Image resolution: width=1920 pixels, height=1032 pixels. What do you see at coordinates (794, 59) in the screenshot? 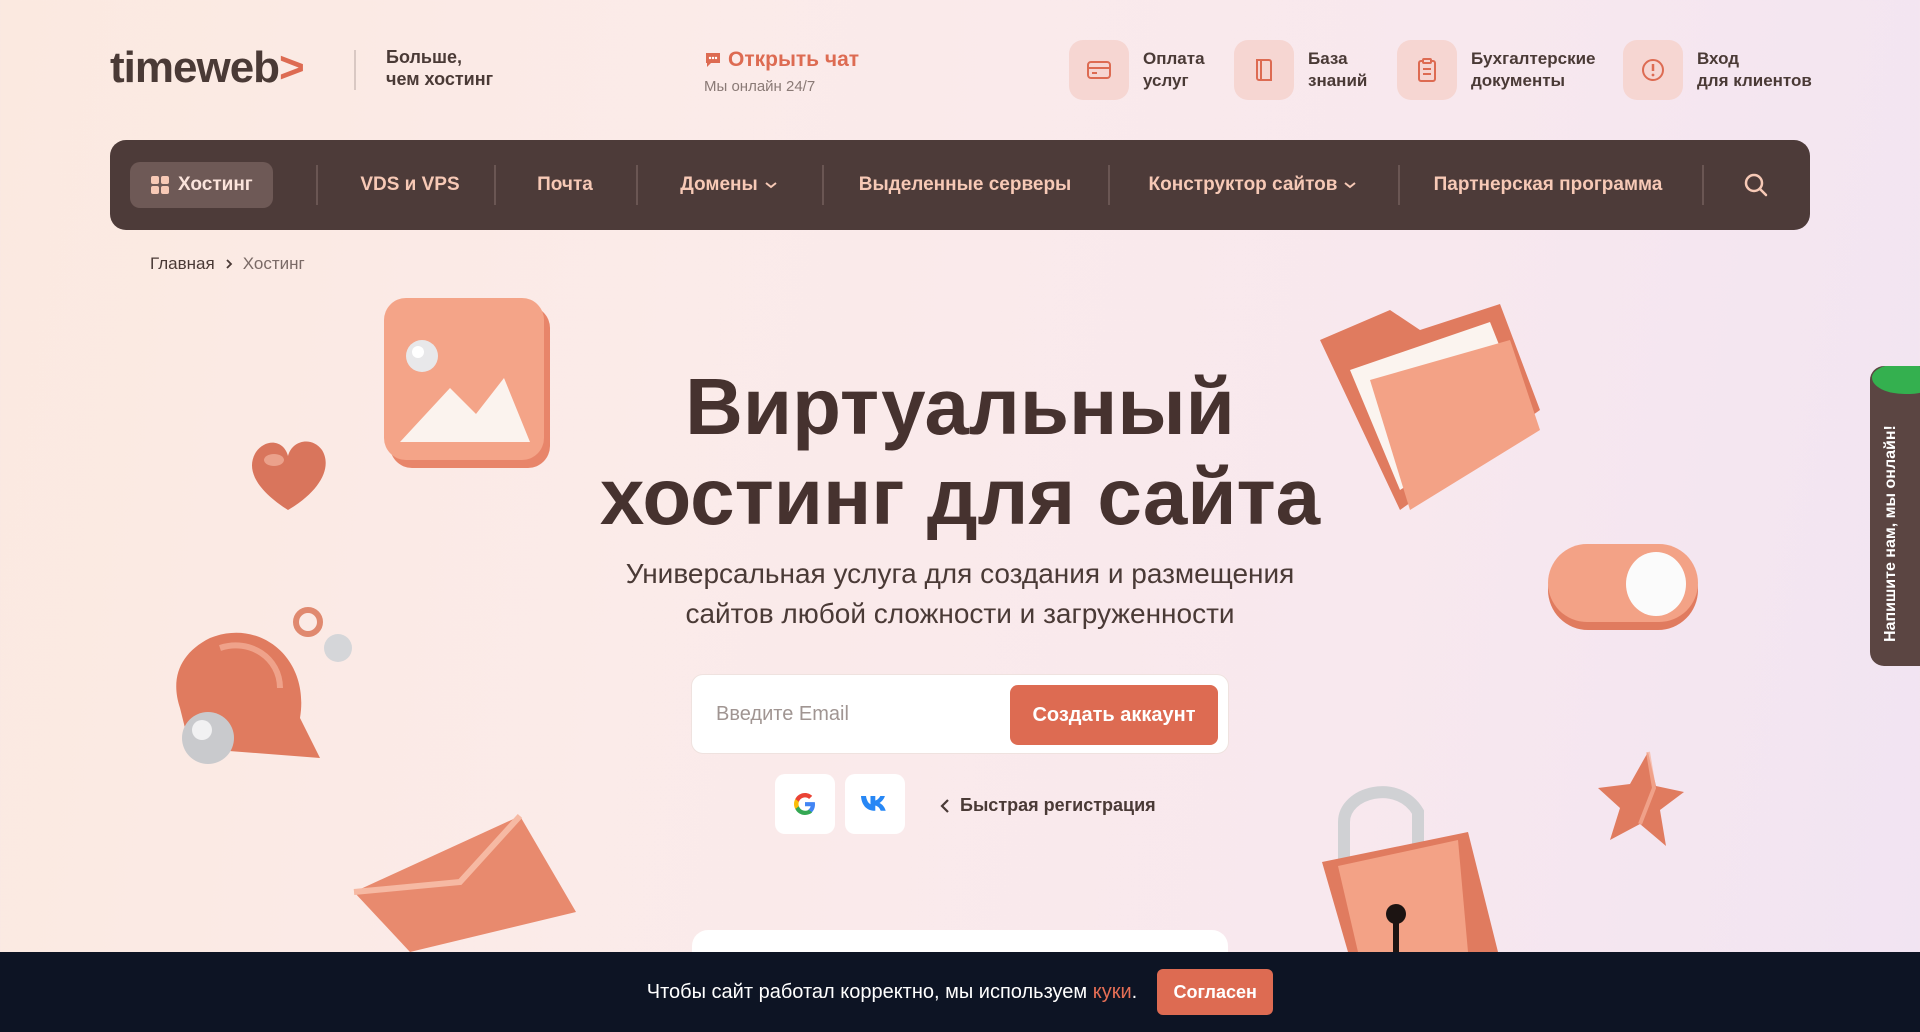
I see `open-chat-label: Открыть чат` at bounding box center [794, 59].